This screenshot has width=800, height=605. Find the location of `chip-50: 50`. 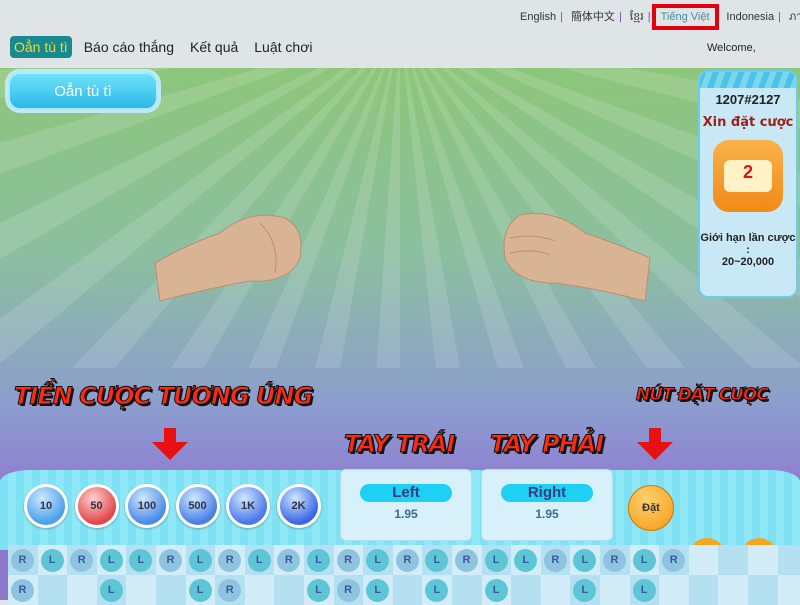

chip-50: 50 is located at coordinates (96, 506).